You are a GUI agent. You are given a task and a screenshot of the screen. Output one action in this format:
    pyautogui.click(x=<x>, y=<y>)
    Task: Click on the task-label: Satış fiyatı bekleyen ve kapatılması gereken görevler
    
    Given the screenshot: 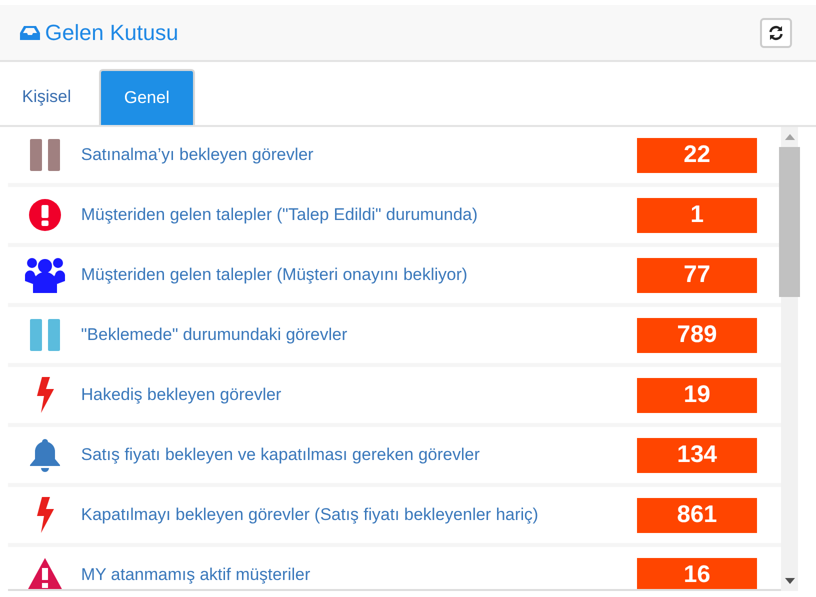 What is the action you would take?
    pyautogui.click(x=280, y=455)
    